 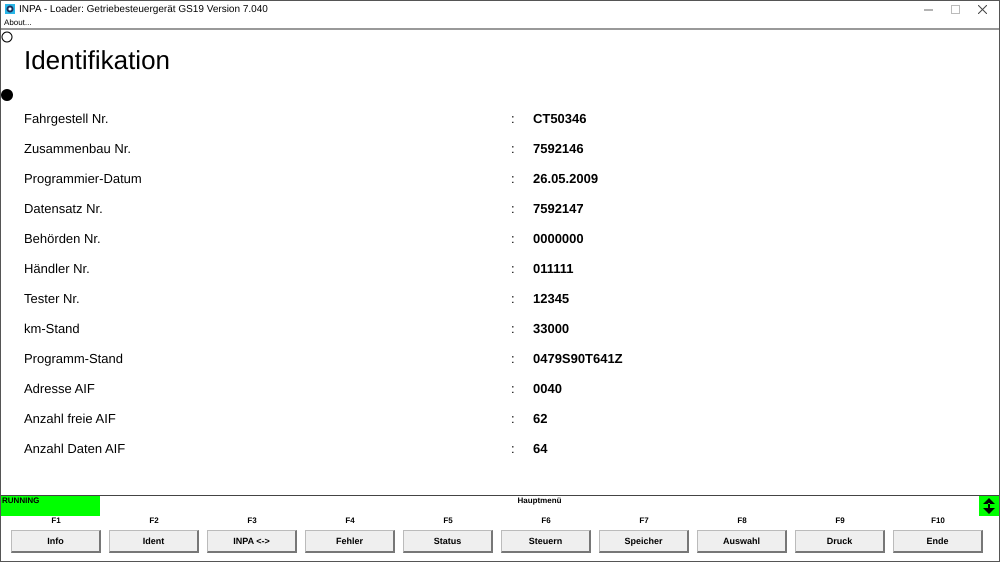 What do you see at coordinates (448, 541) in the screenshot?
I see `function-button: Status` at bounding box center [448, 541].